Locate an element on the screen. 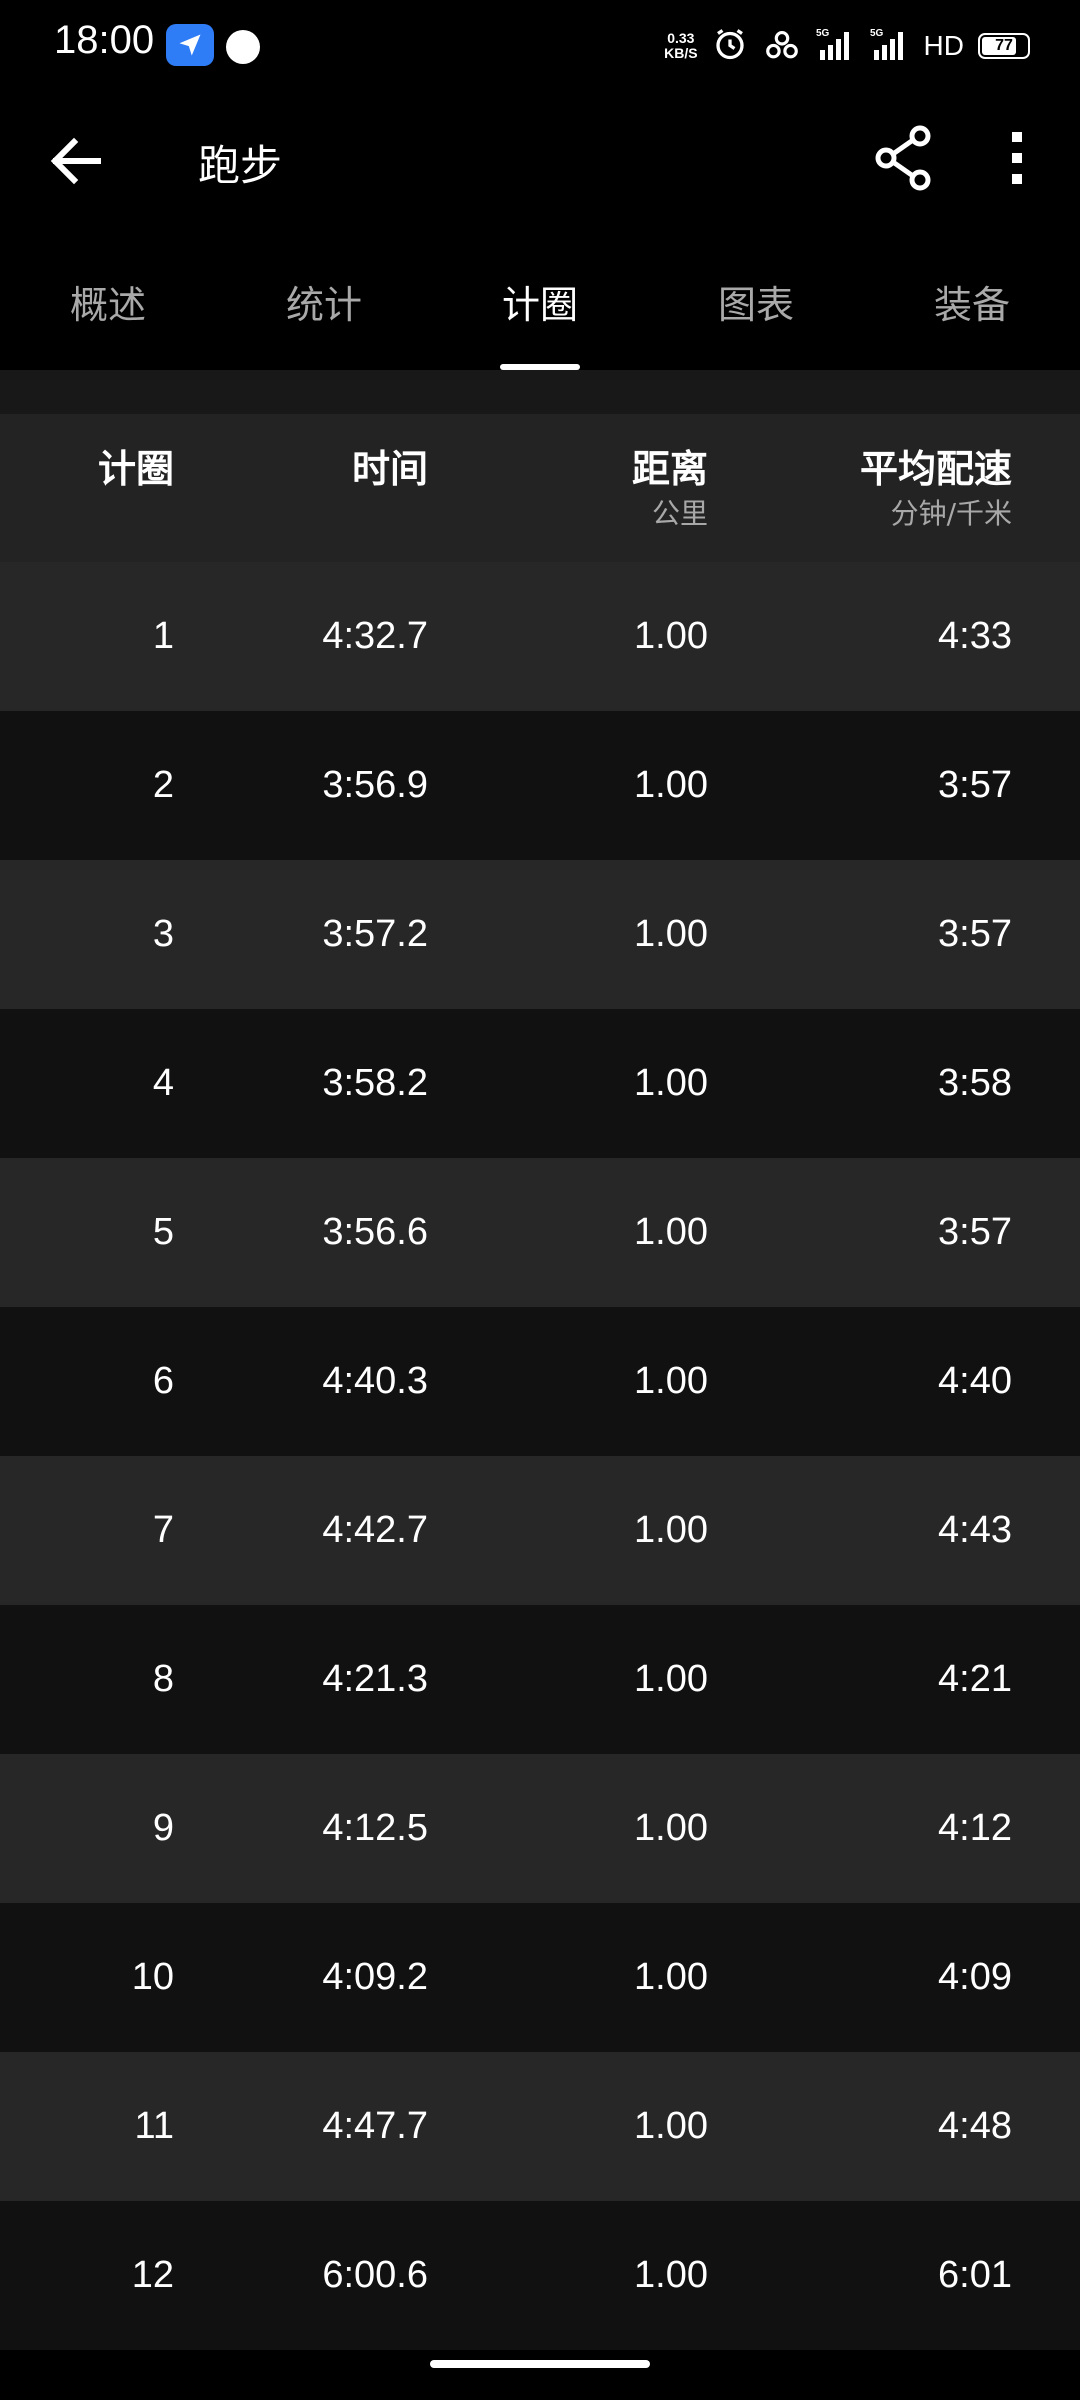  chat-bubble-icon is located at coordinates (243, 47).